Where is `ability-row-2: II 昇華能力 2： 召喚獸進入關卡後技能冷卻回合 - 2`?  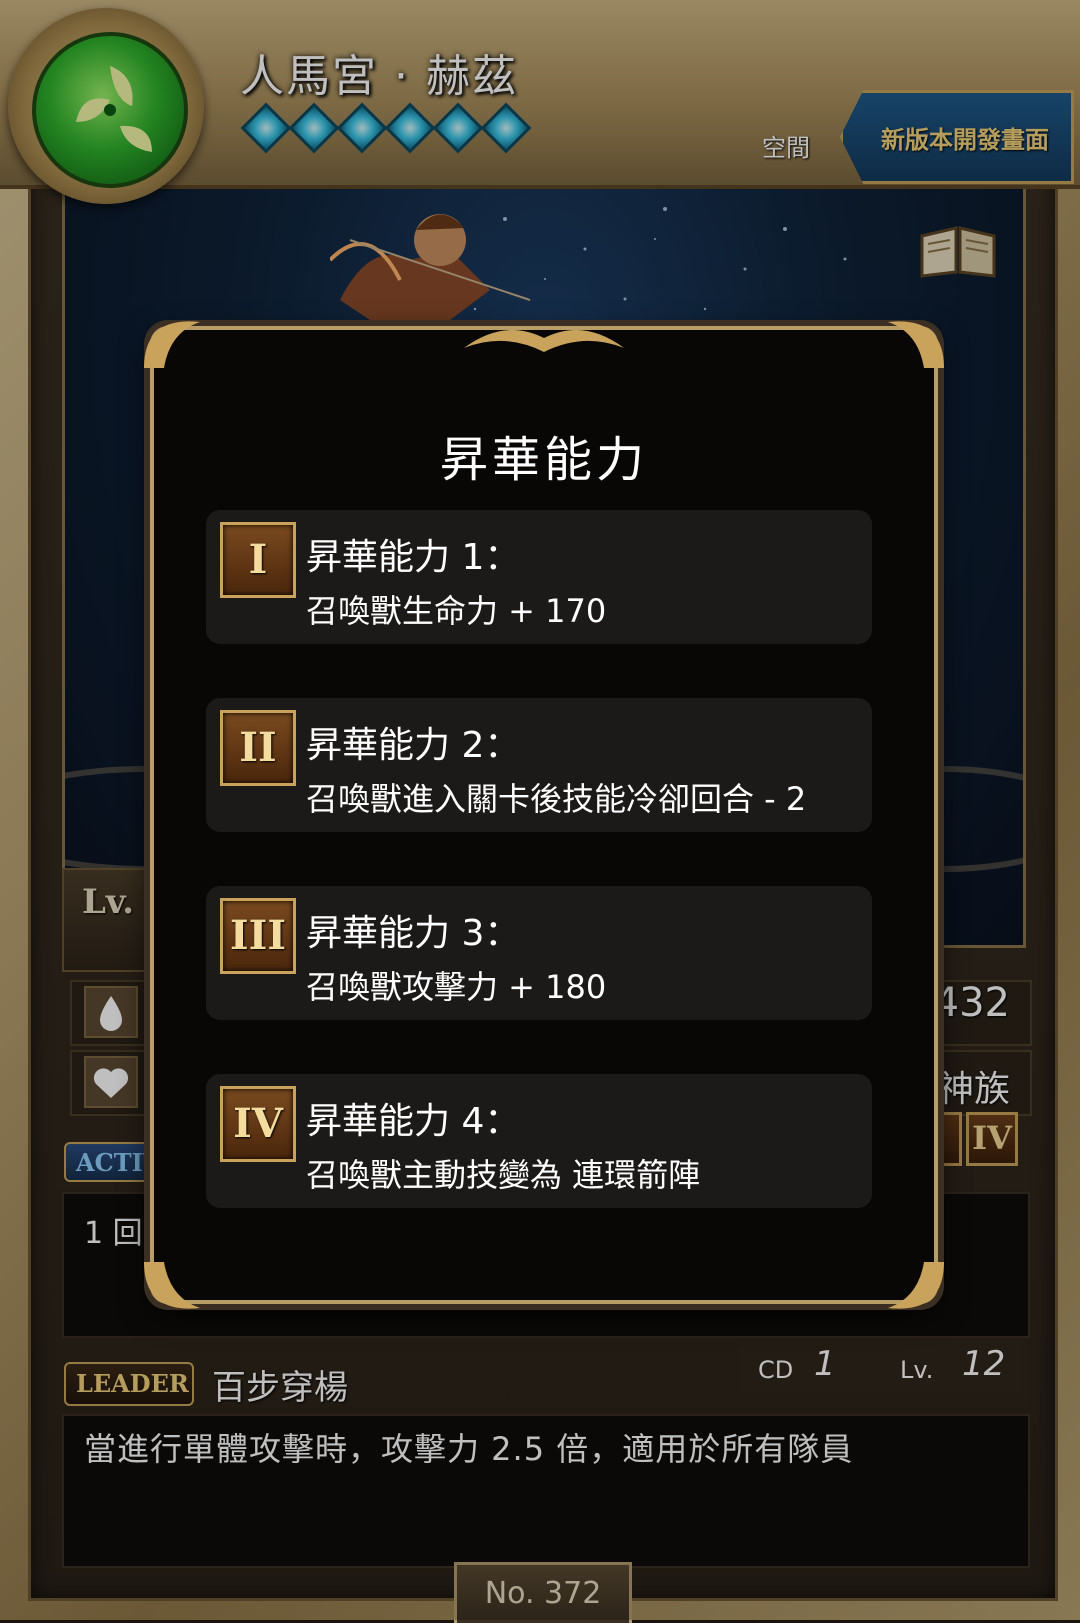
ability-row-2: II 昇華能力 2： 召喚獸進入關卡後技能冷卻回合 - 2 is located at coordinates (539, 765).